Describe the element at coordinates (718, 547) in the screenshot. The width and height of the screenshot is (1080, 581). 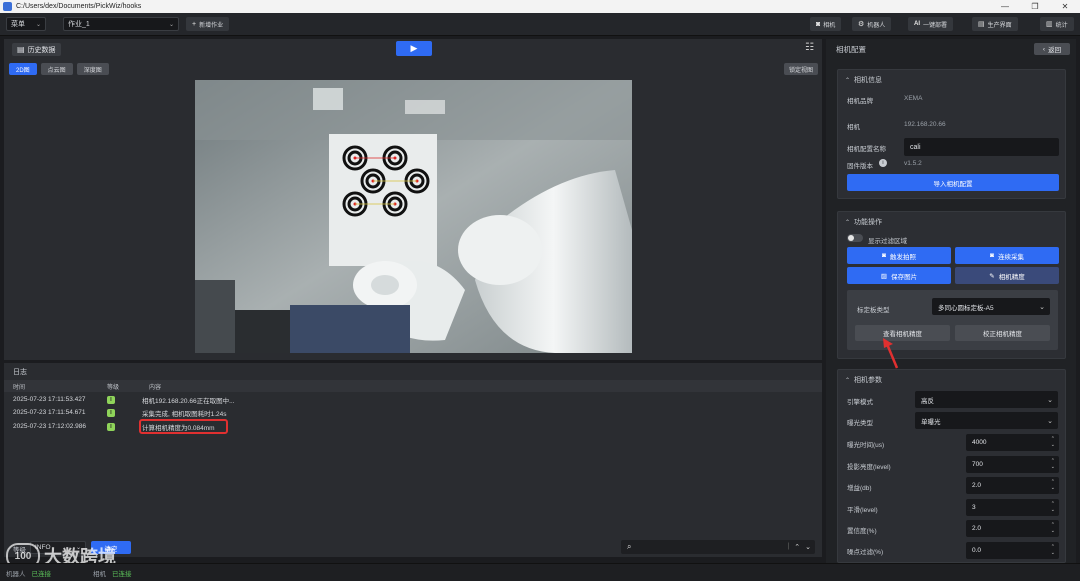
I see `log-search-input: ⌕ | ⌃ ⌄` at that location.